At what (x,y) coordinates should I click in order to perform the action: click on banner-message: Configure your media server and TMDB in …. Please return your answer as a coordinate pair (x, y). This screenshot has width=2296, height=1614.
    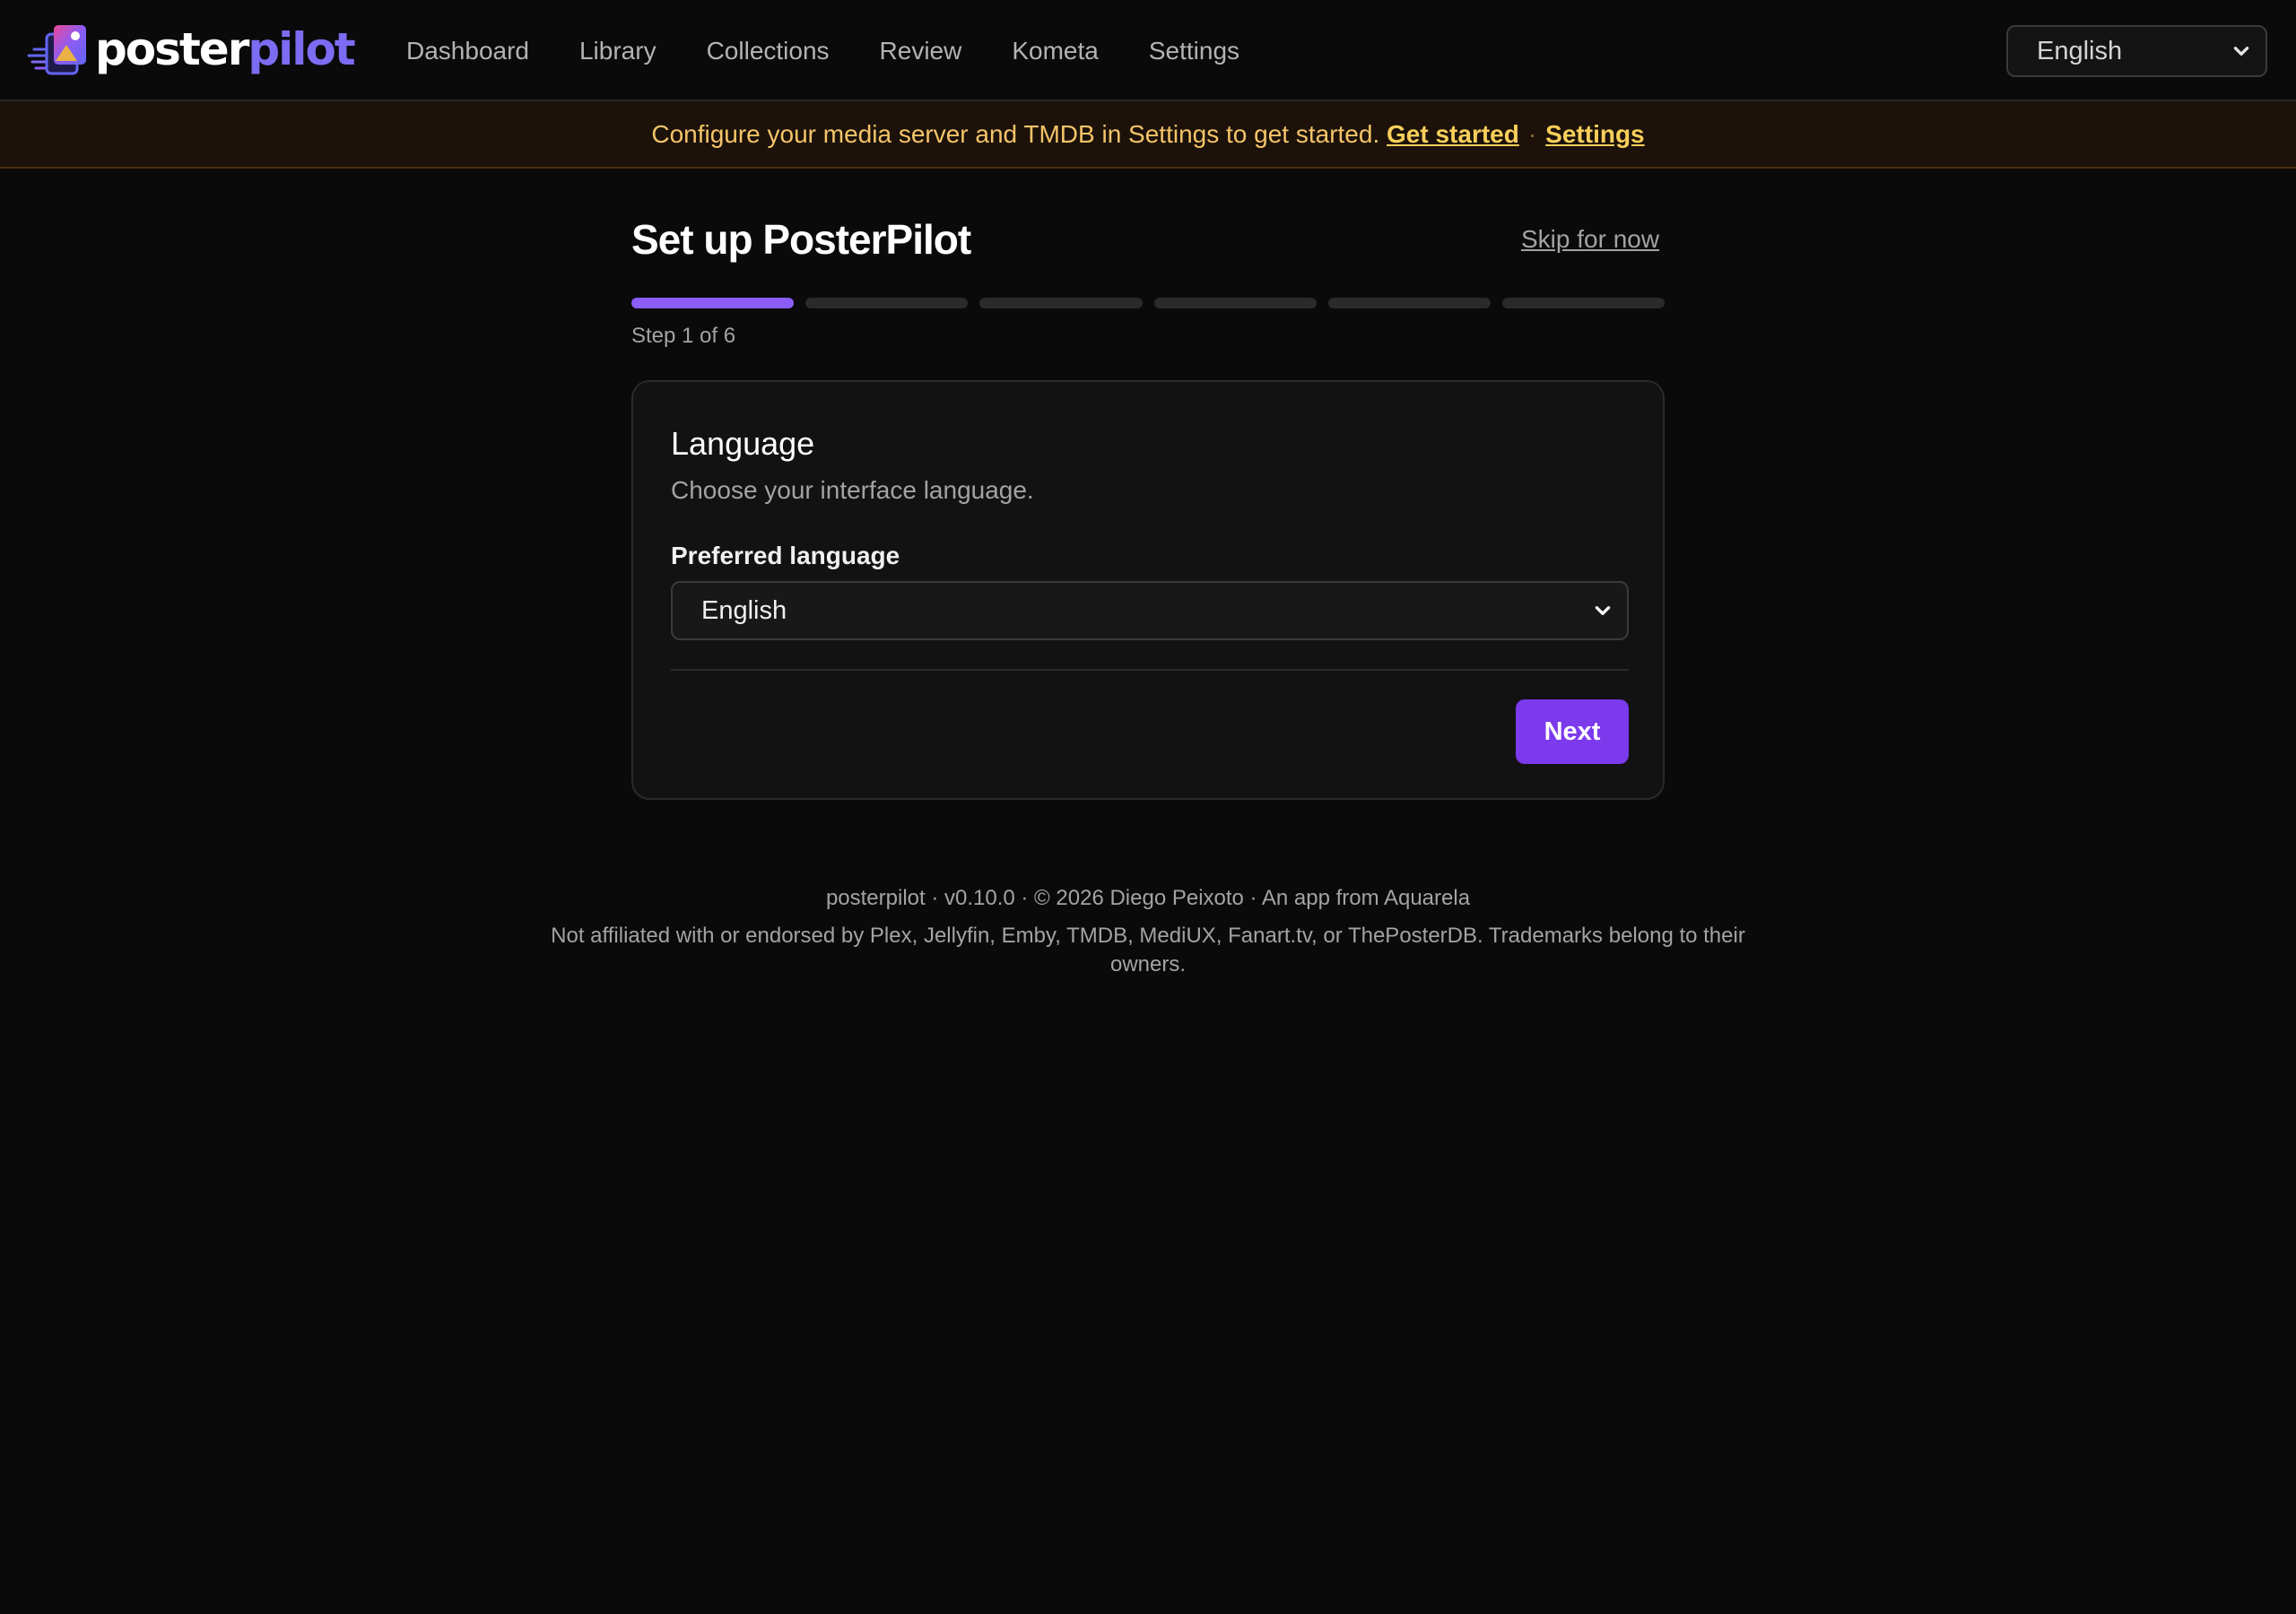
    Looking at the image, I should click on (1015, 133).